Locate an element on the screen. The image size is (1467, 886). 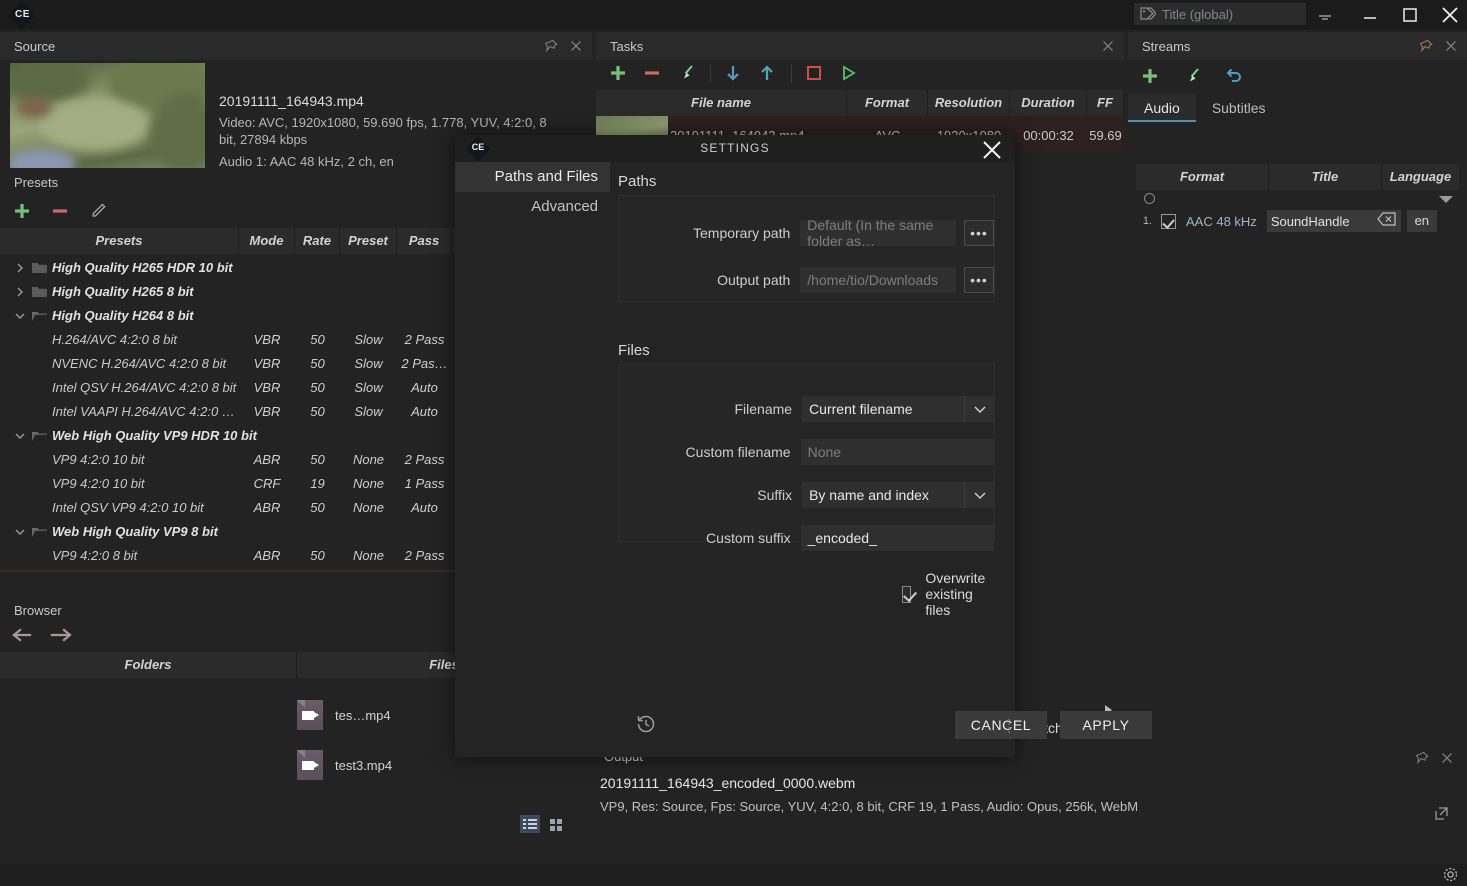
global-title-dropdown is located at coordinates (1325, 15).